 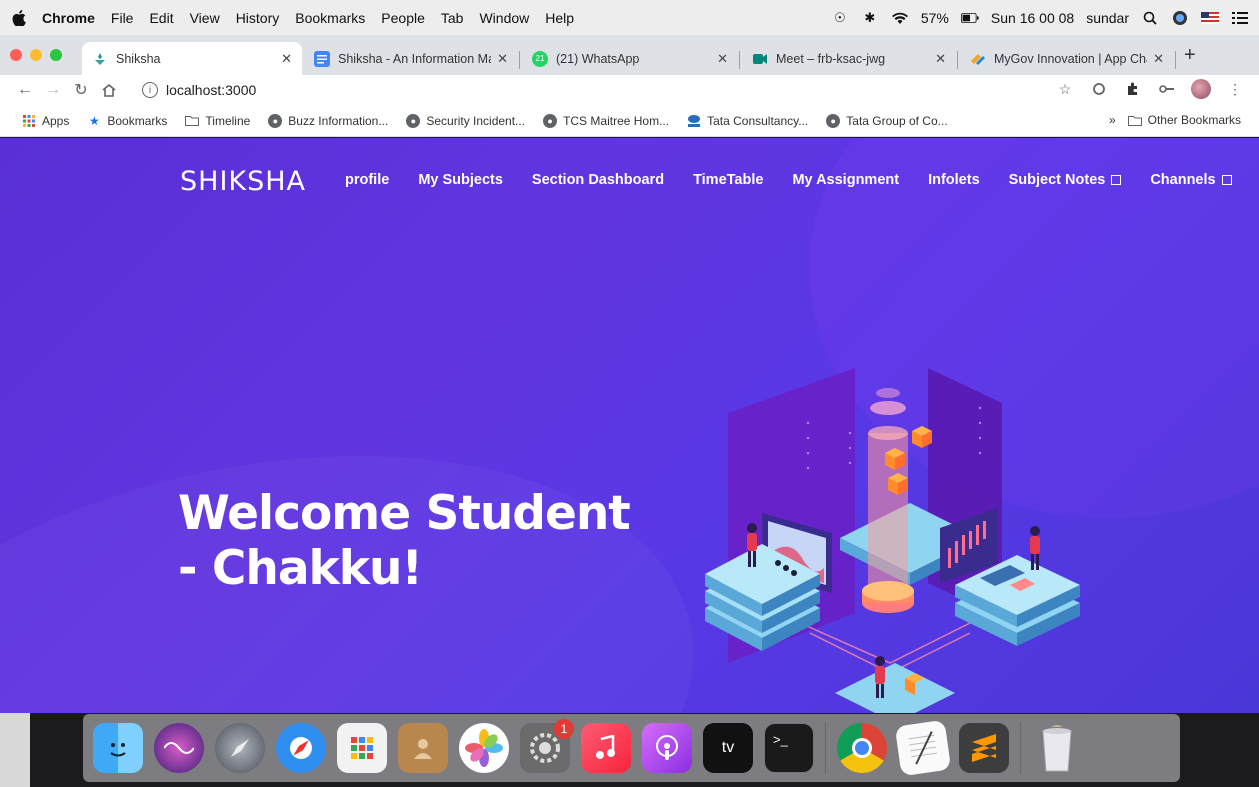 I want to click on chrome-menu-icon: ⋮, so click(x=1235, y=89).